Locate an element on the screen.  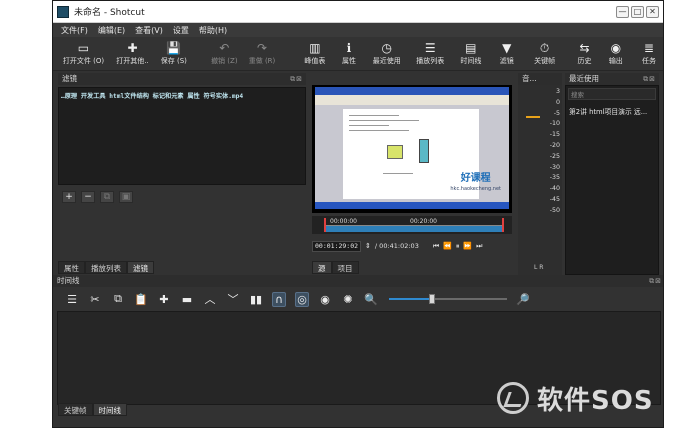
skip-previous-button: ⏮ is located at coordinates (436, 246).